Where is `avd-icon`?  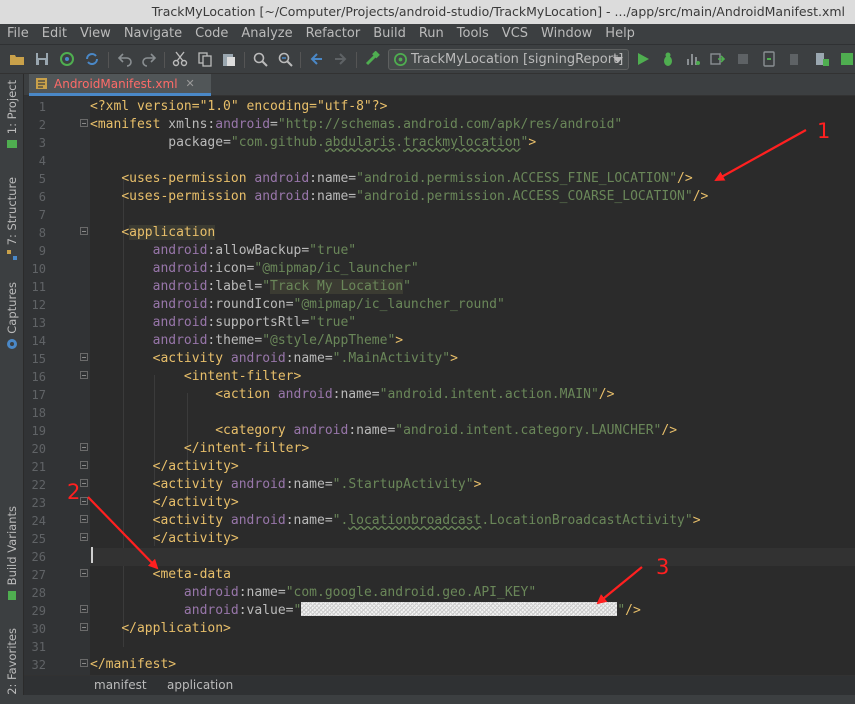 avd-icon is located at coordinates (794, 59).